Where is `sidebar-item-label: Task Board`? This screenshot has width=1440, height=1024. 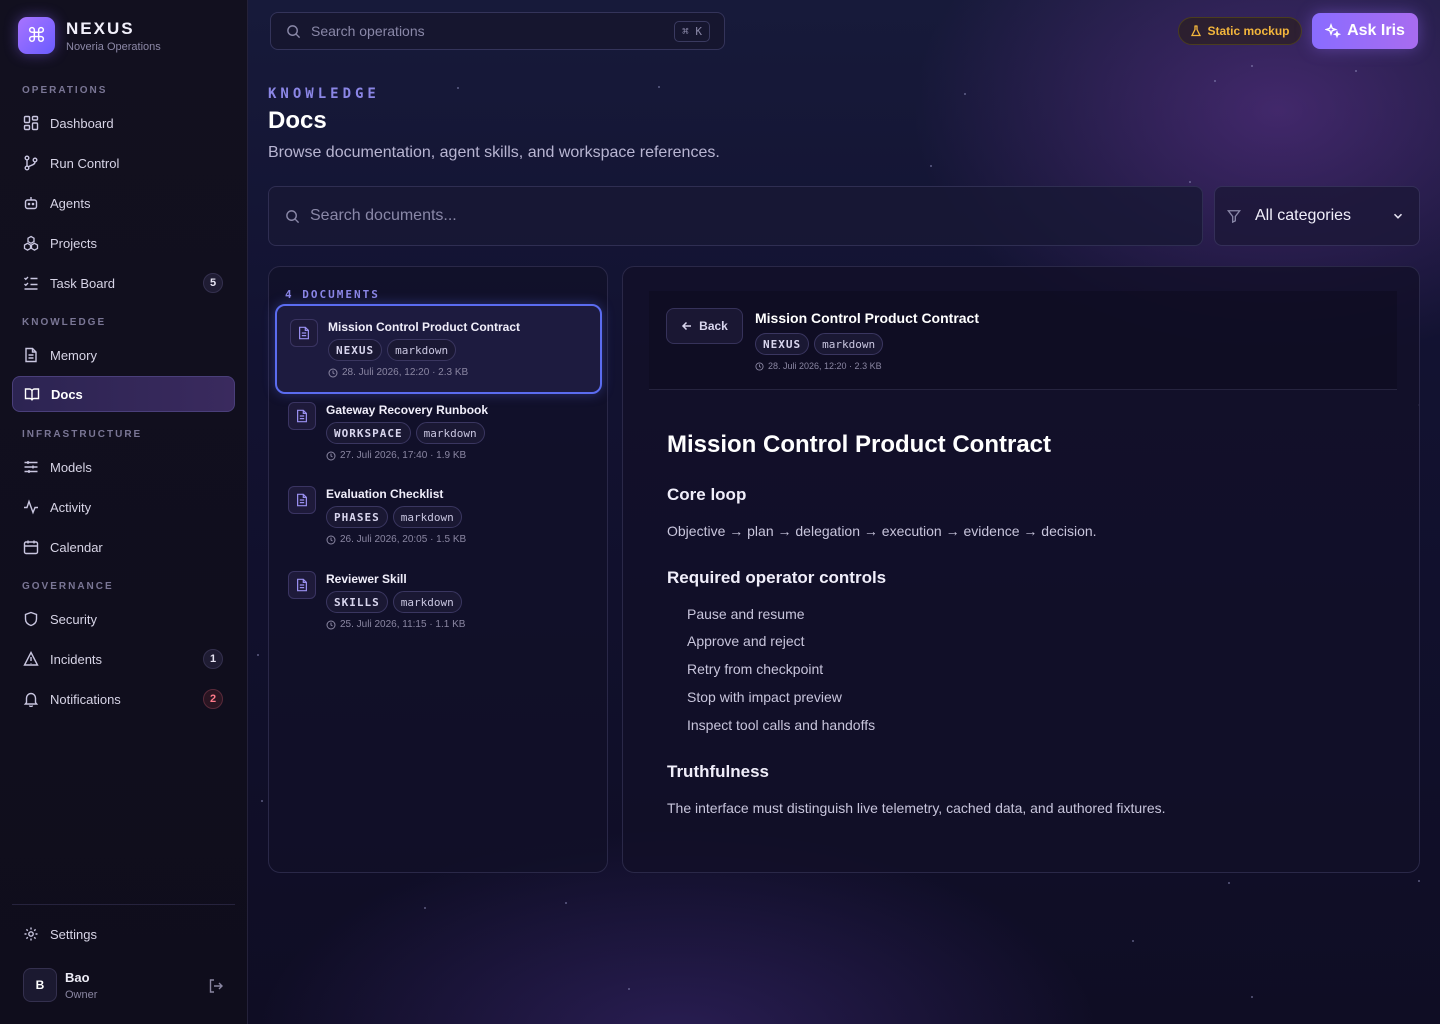
sidebar-item-label: Task Board is located at coordinates (83, 283).